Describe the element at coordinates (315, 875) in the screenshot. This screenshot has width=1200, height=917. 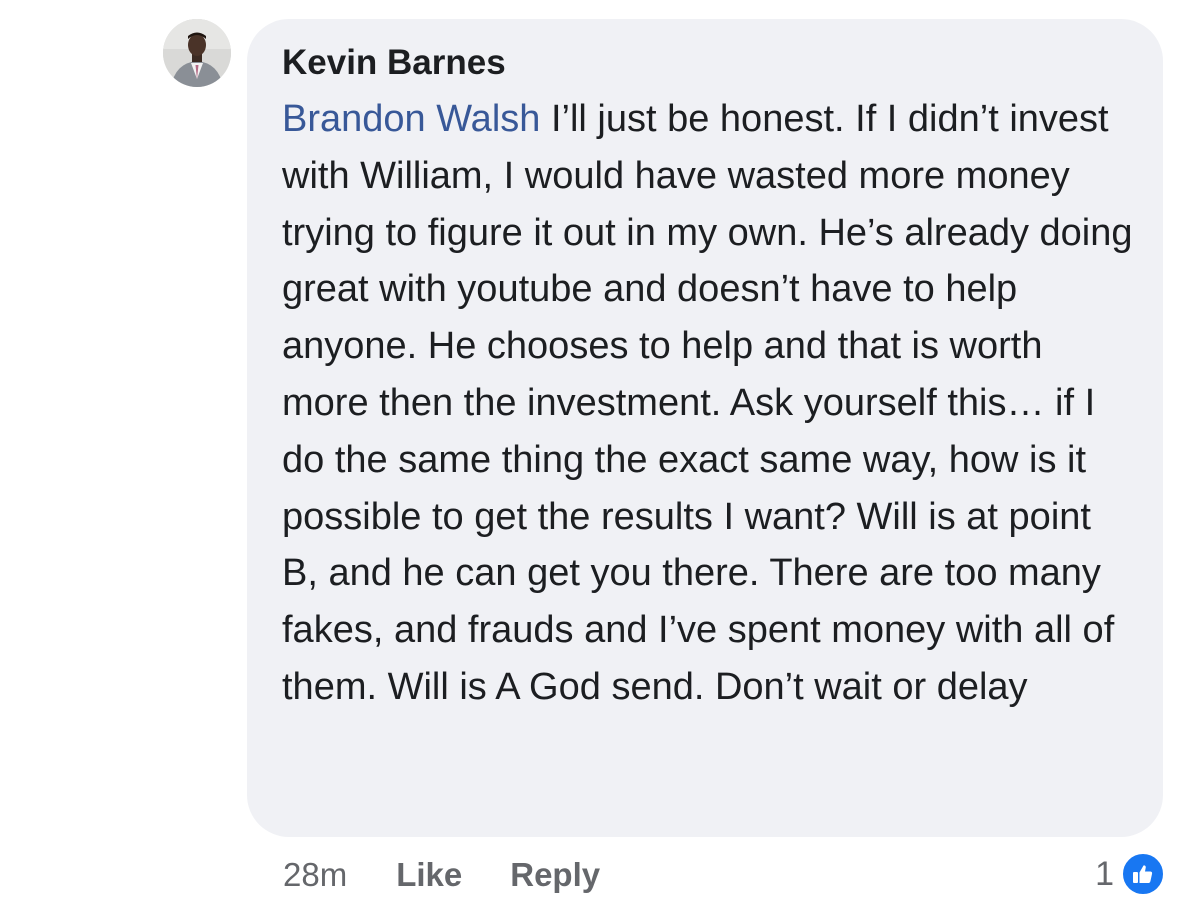
I see `timestamp: 28m` at that location.